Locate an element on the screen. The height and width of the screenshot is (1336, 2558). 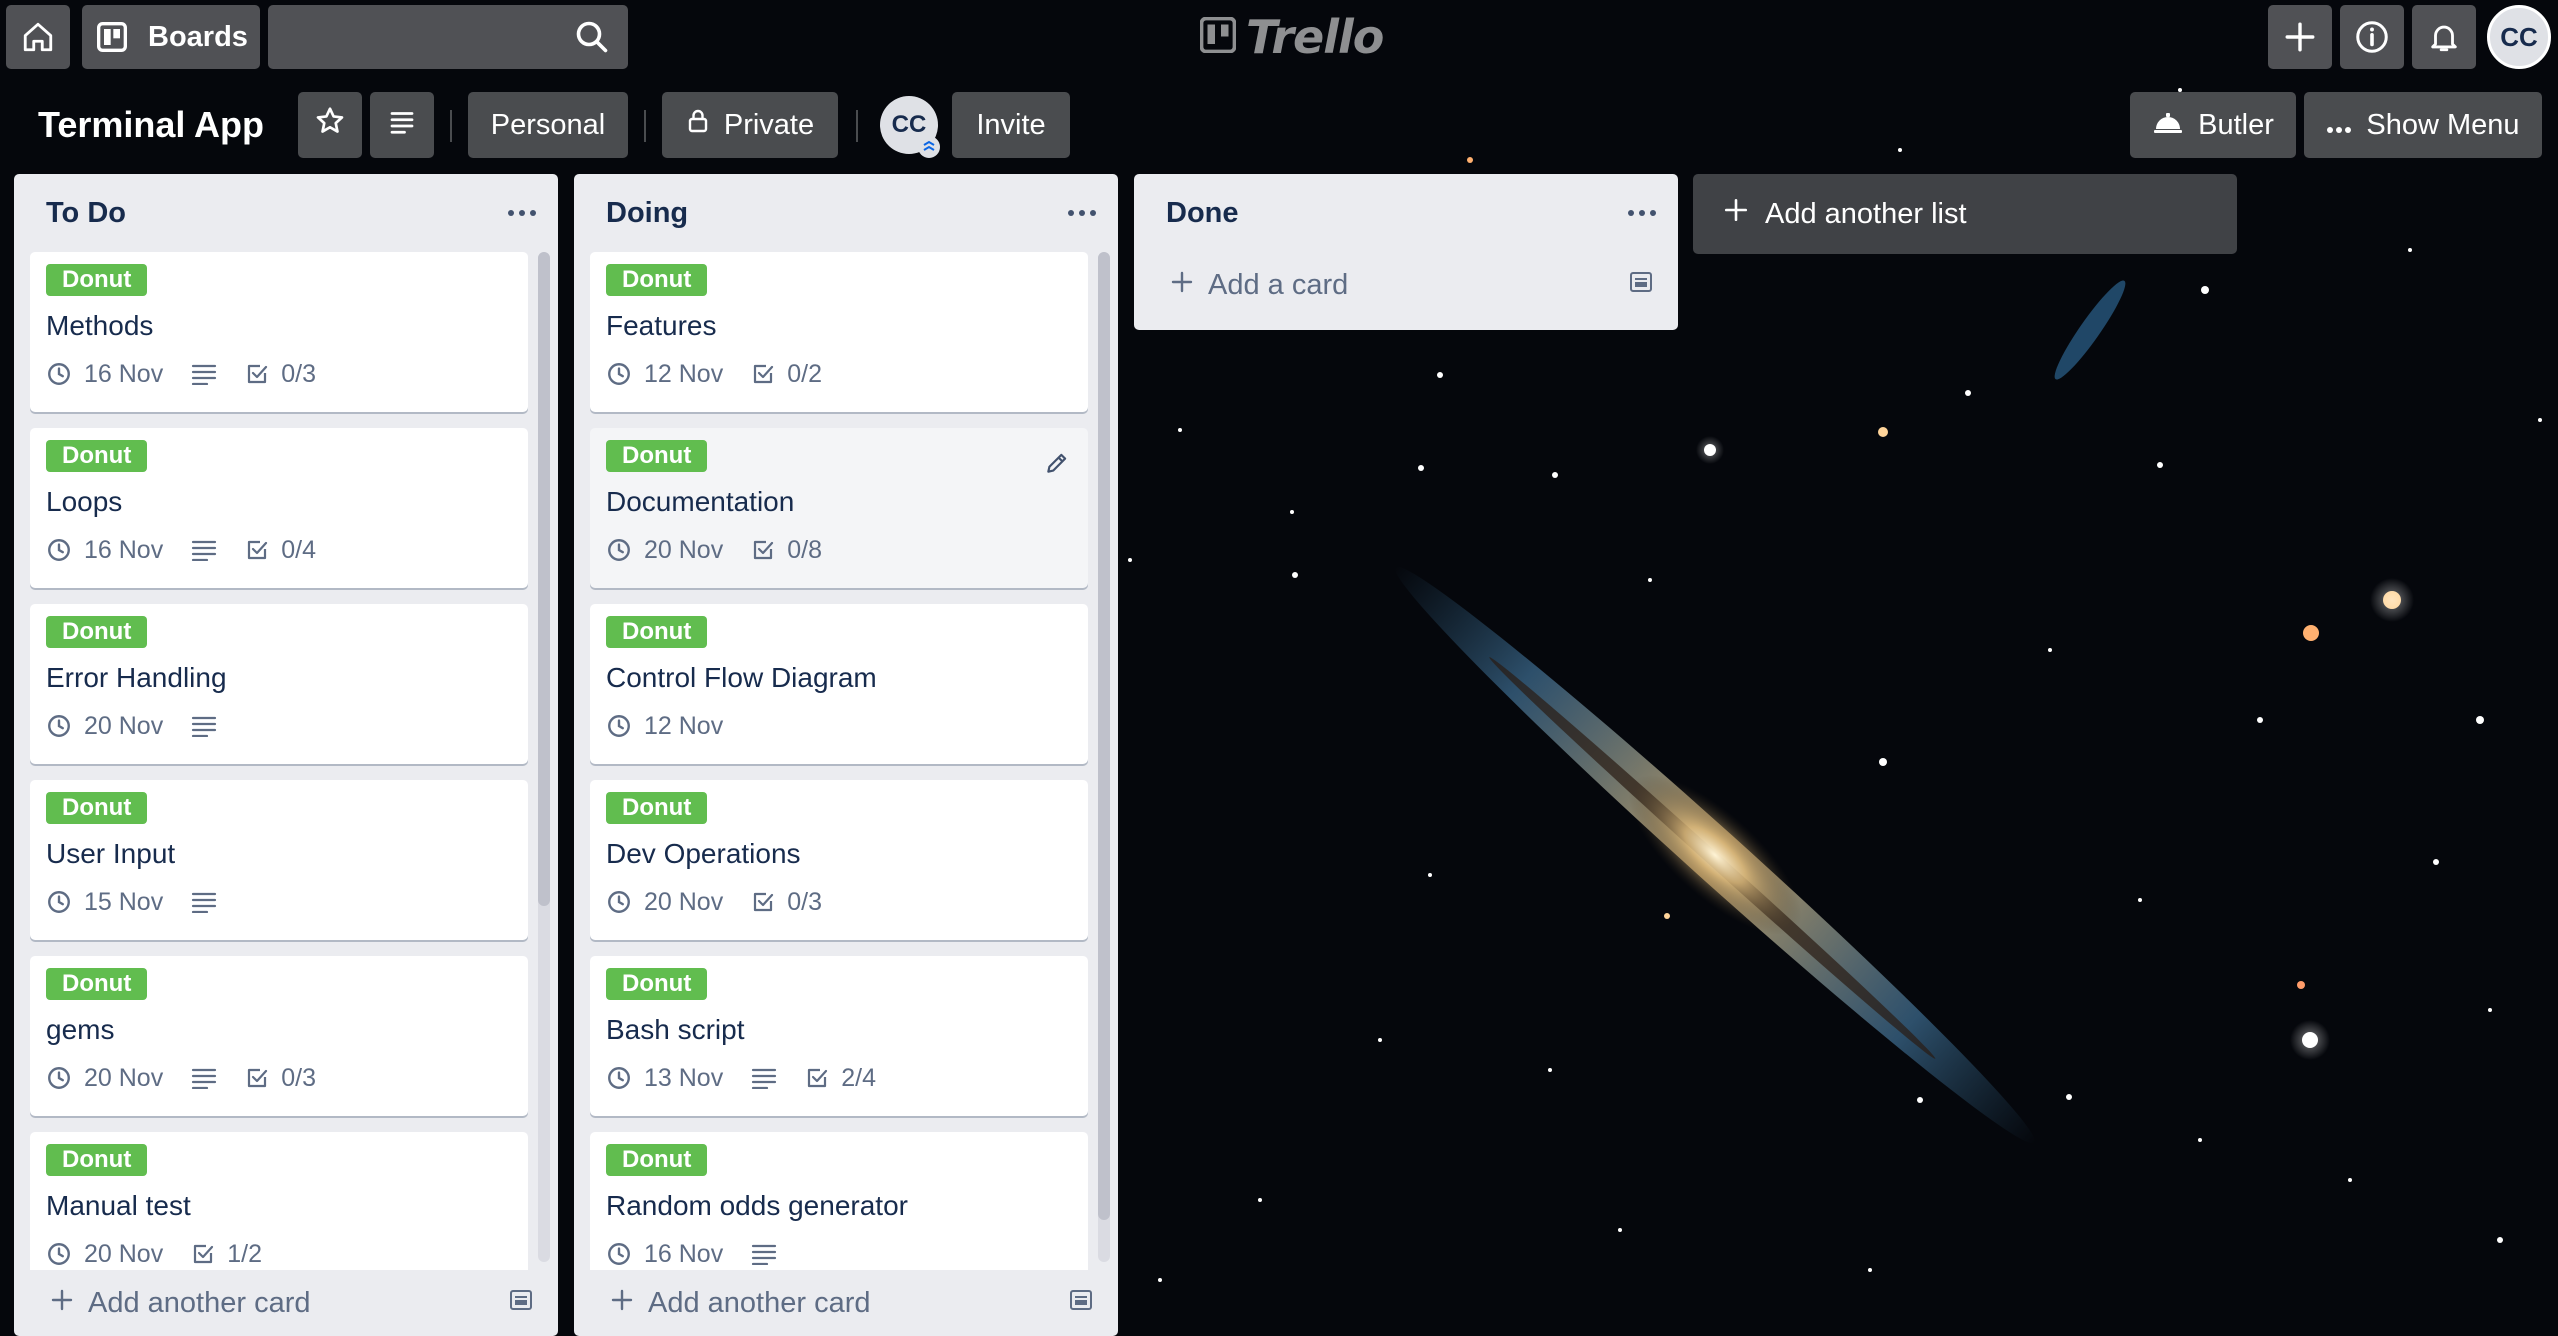
team-visibility-button: Personal is located at coordinates (548, 125).